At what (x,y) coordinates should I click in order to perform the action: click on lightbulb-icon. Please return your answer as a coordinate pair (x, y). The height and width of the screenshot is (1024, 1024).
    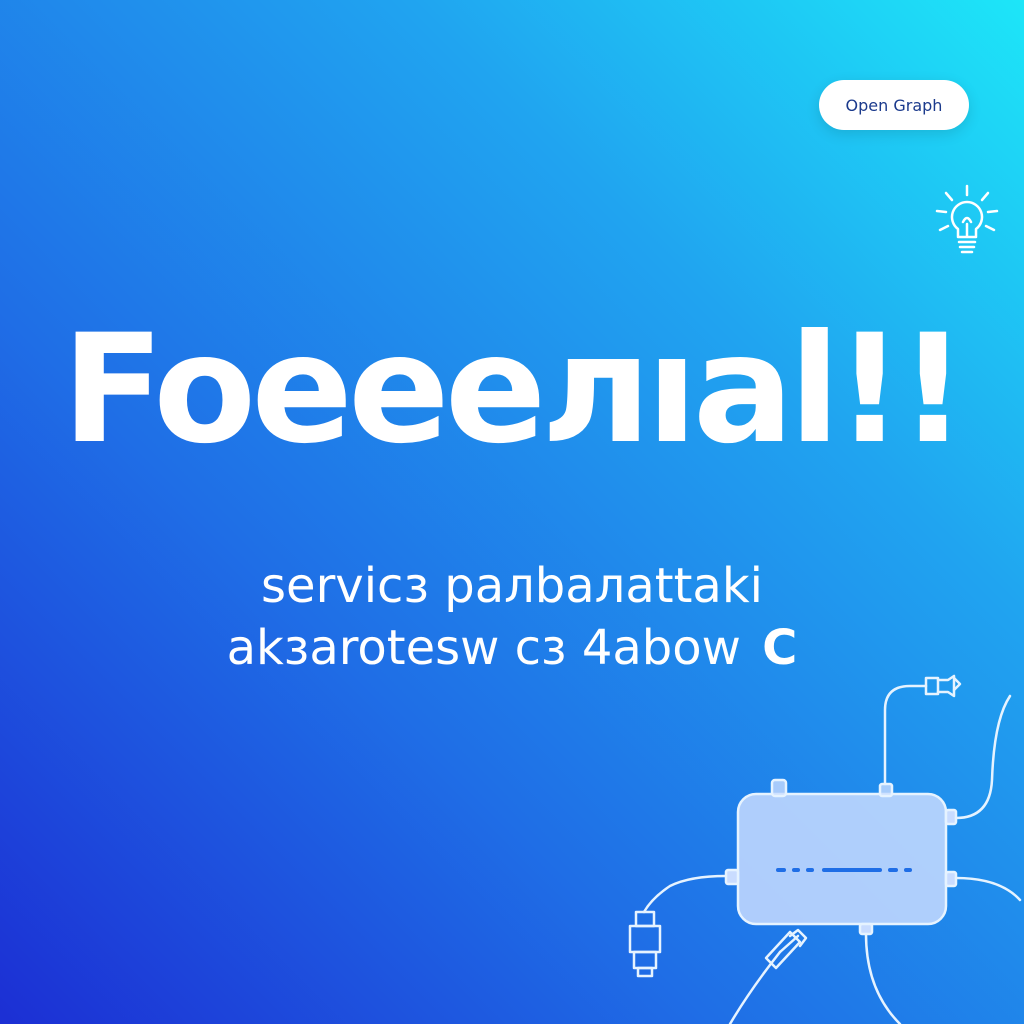
    Looking at the image, I should click on (967, 219).